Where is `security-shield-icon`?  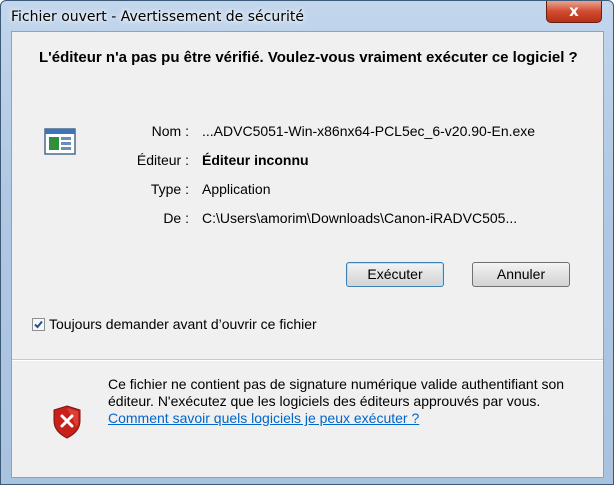 security-shield-icon is located at coordinates (67, 422).